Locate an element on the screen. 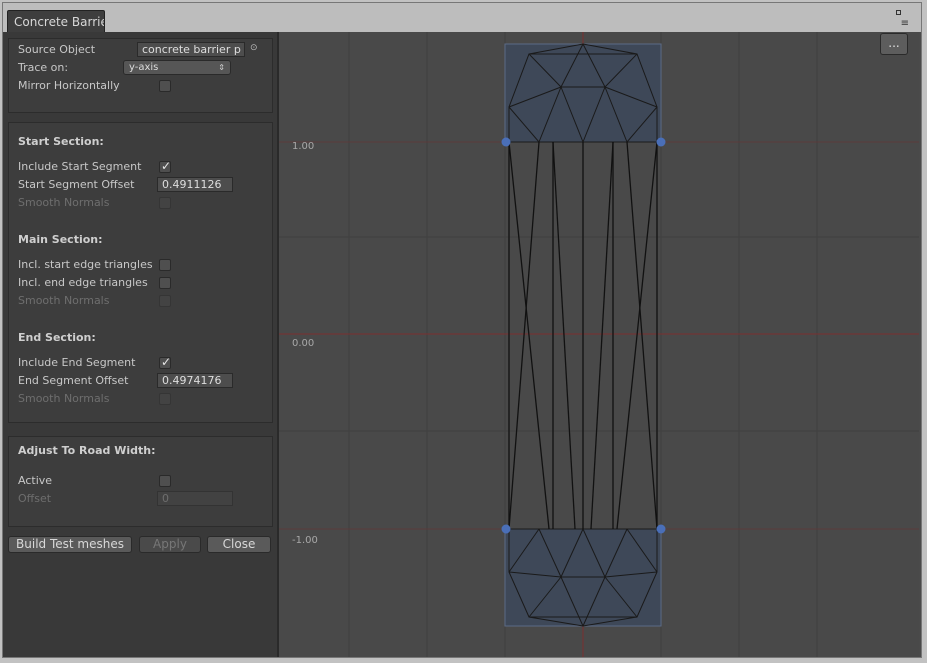 This screenshot has width=927, height=663. end-smooth-normals-checkbox is located at coordinates (165, 399).